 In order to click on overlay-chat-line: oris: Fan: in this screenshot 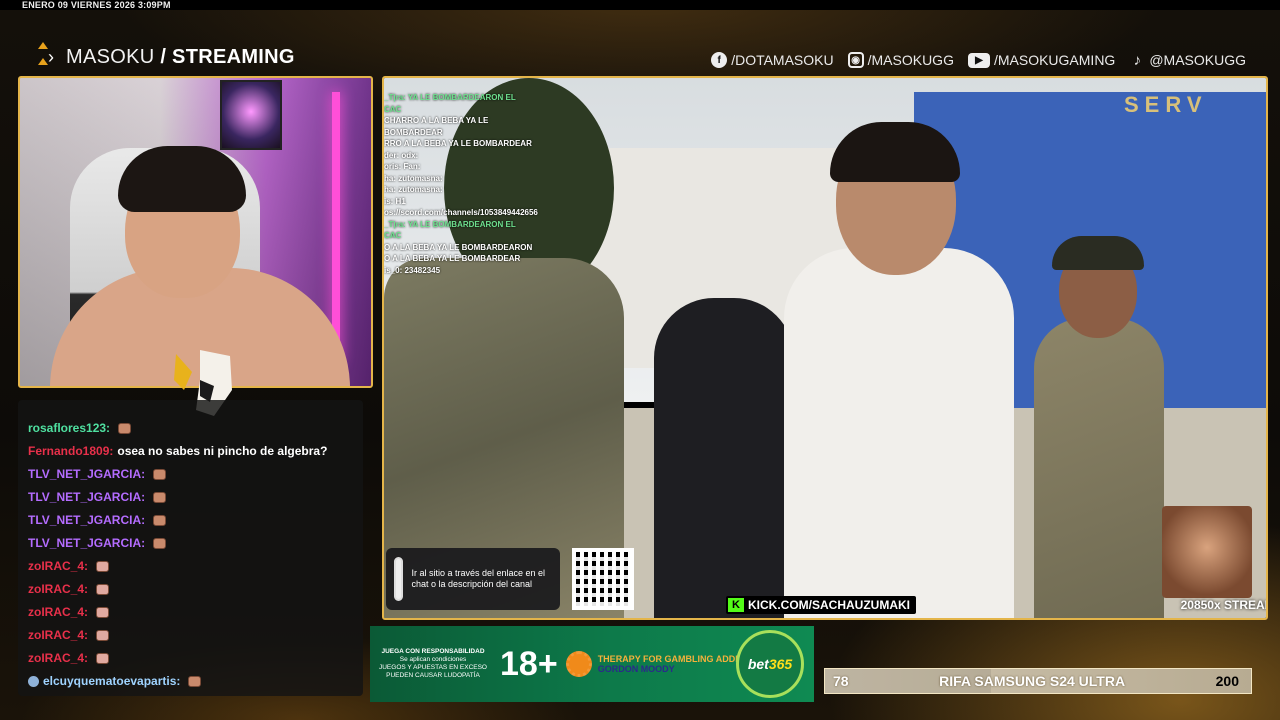, I will do `click(402, 166)`.